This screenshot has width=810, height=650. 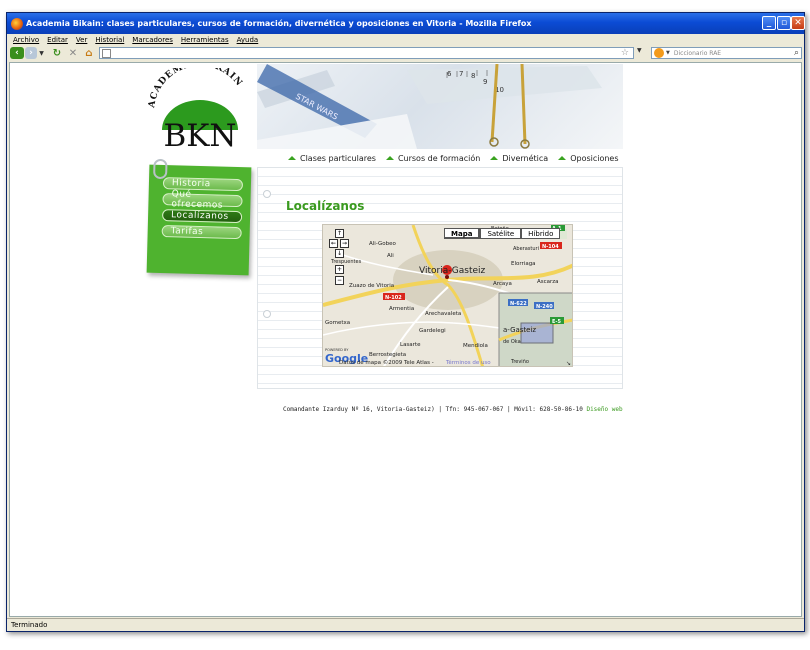 I want to click on road-label: N-104, so click(x=550, y=247).